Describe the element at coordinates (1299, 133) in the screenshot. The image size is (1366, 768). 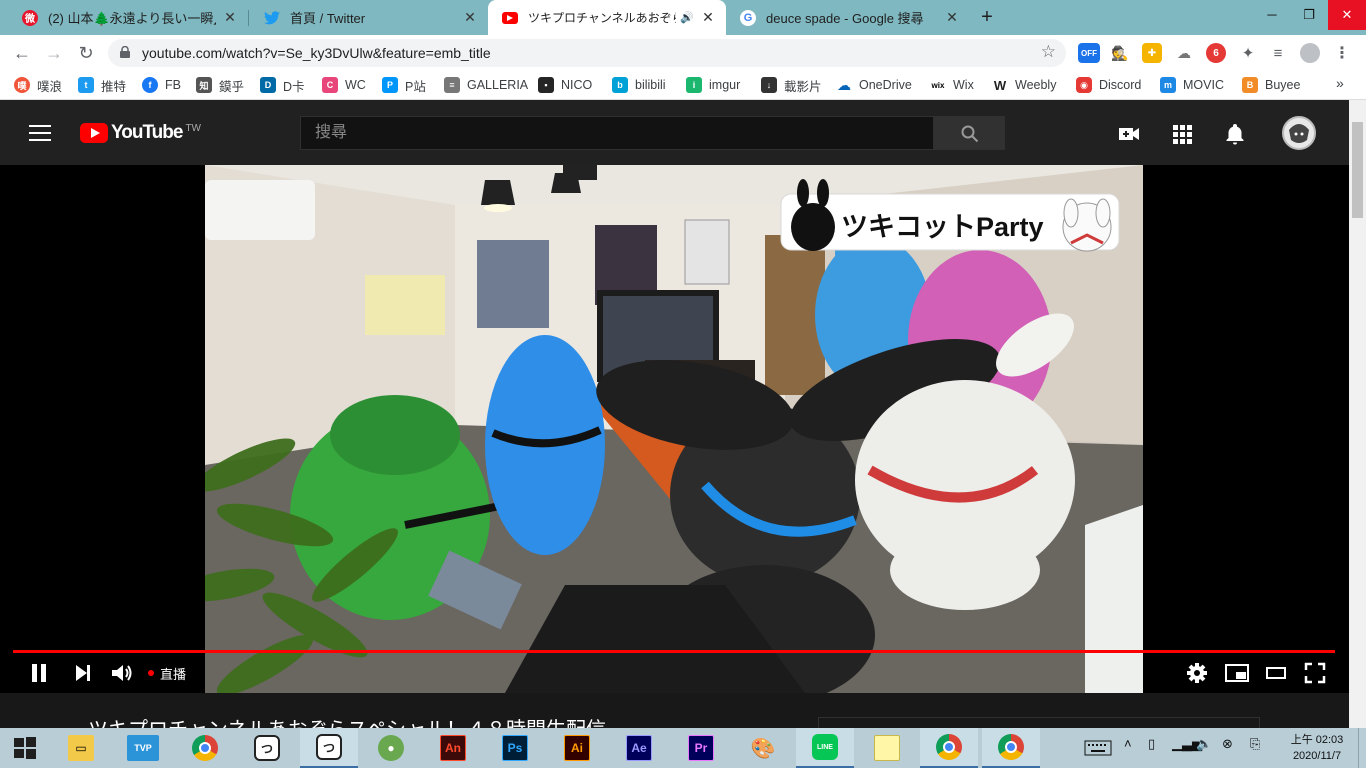
I see `account-avatar` at that location.